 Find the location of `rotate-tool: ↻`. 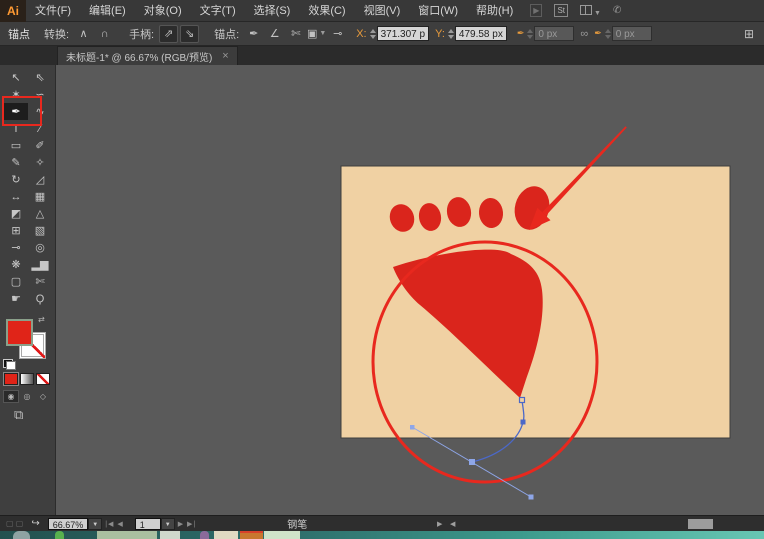

rotate-tool: ↻ is located at coordinates (16, 179).